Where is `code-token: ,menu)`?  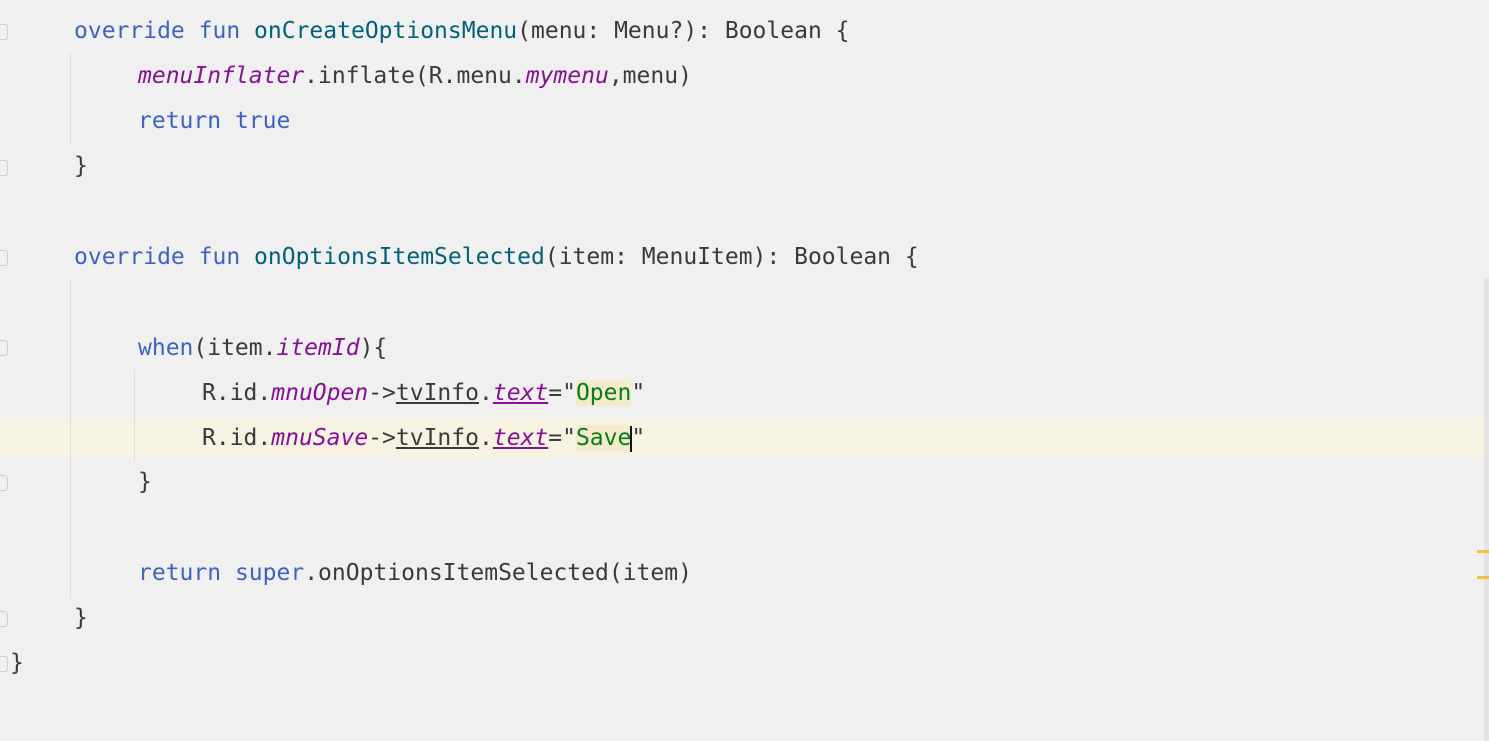 code-token: ,menu) is located at coordinates (650, 76).